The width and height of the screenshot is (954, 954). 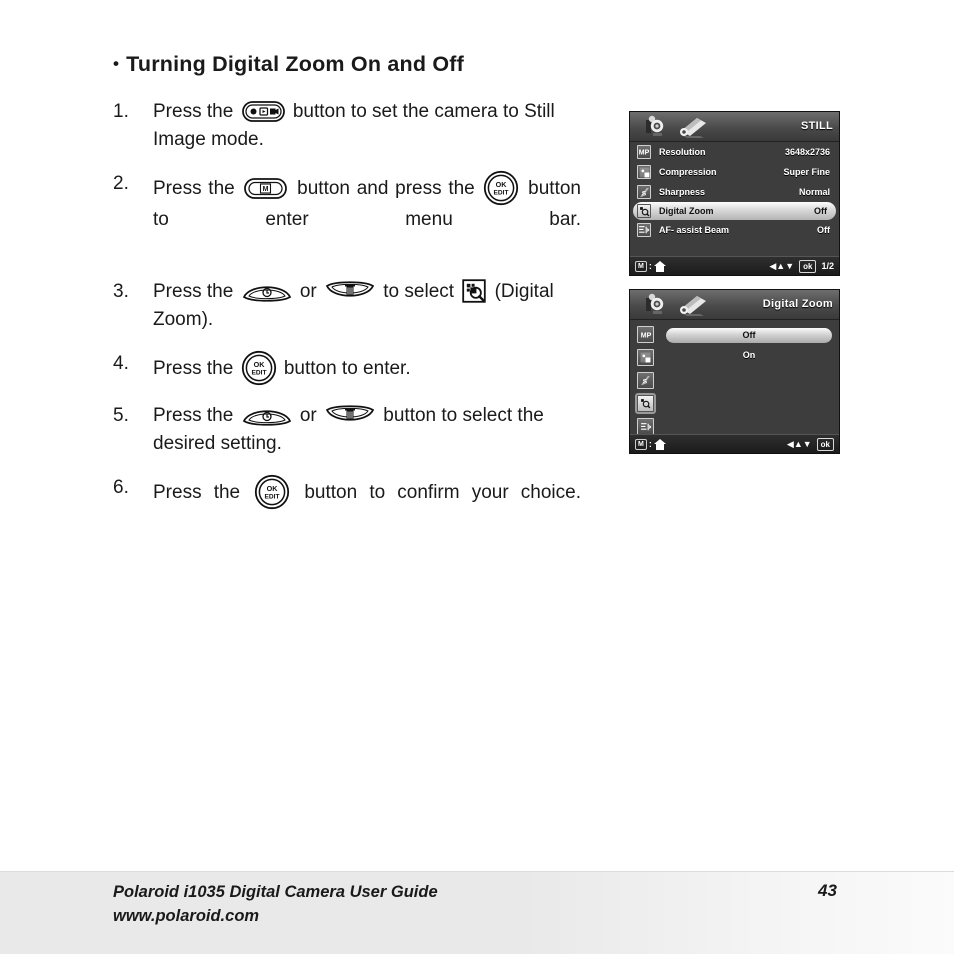 What do you see at coordinates (121, 291) in the screenshot?
I see `step-number: 3.` at bounding box center [121, 291].